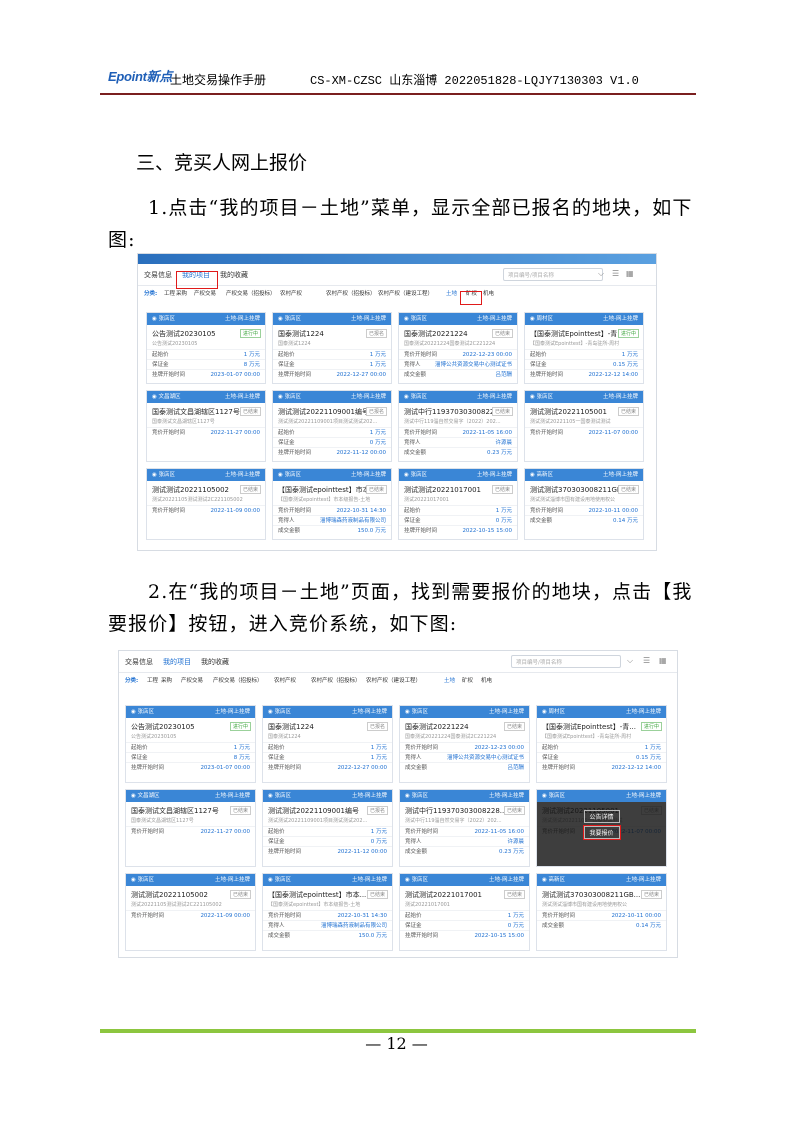 This screenshot has height=1122, width=793. Describe the element at coordinates (294, 344) in the screenshot. I see `card-subtitle: 国泰测试1224` at that location.